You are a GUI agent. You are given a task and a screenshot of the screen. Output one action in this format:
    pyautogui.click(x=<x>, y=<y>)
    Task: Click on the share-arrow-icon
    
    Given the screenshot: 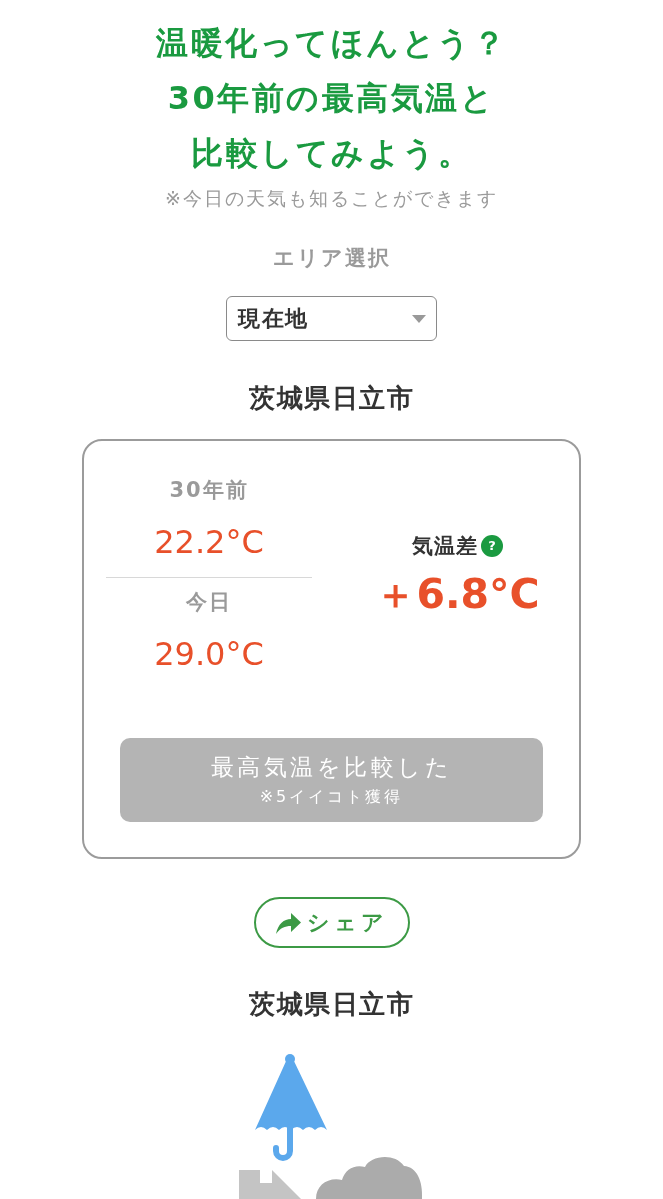 What is the action you would take?
    pyautogui.click(x=288, y=922)
    